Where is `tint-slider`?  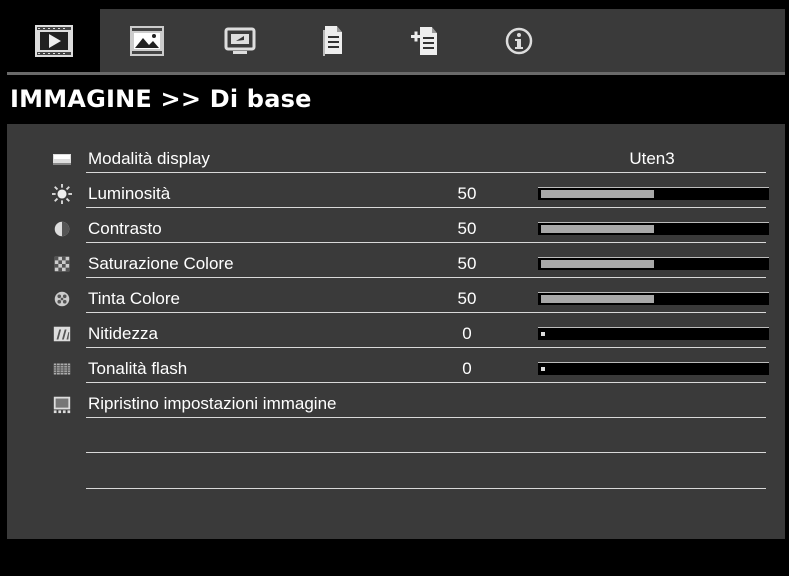
tint-slider is located at coordinates (653, 298).